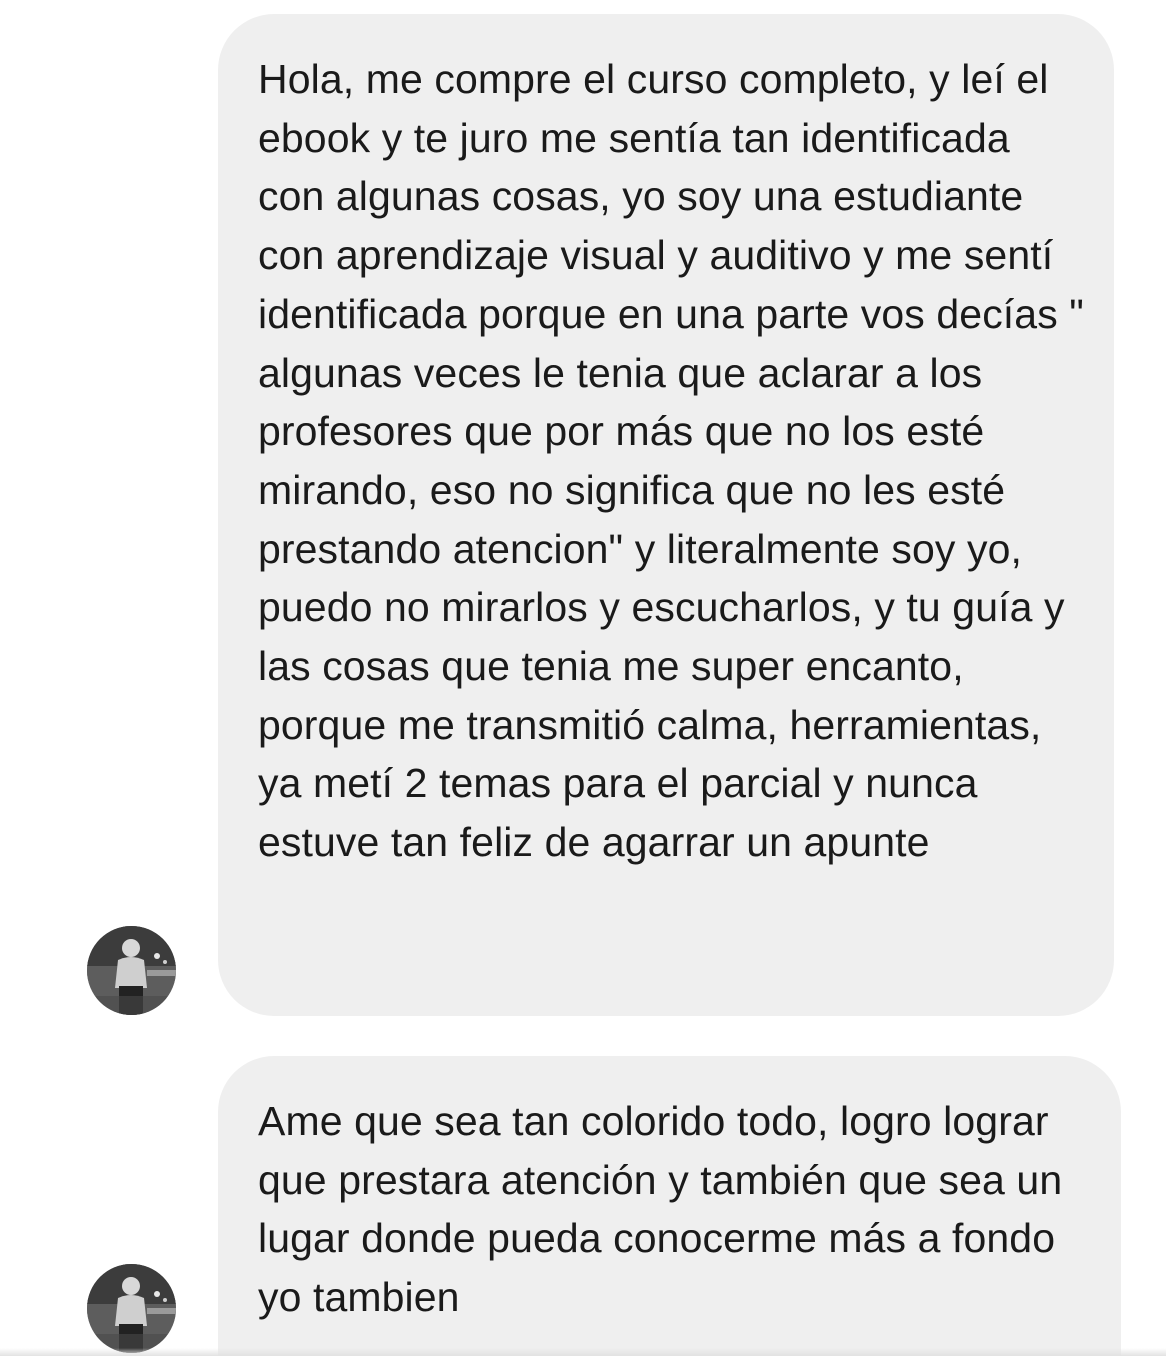 This screenshot has width=1166, height=1356. Describe the element at coordinates (583, 1352) in the screenshot. I see `bottom-divider` at that location.